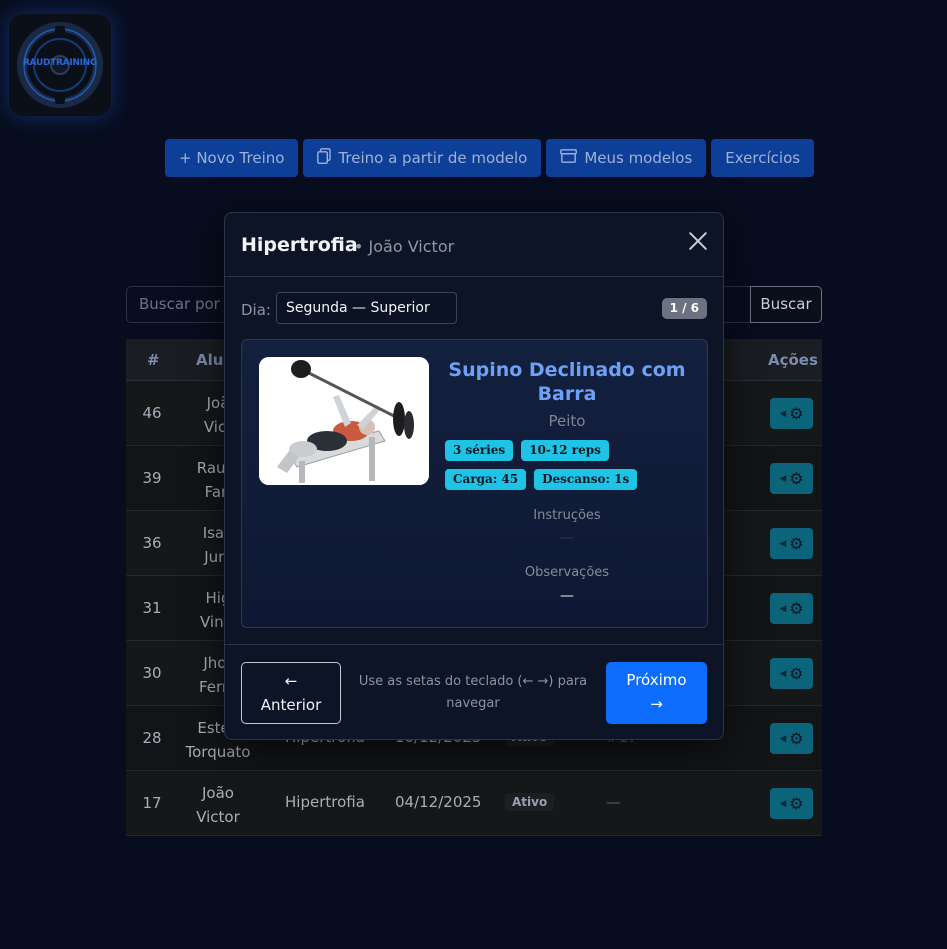  Describe the element at coordinates (567, 421) in the screenshot. I see `exercise-muscle-group: Peito` at that location.